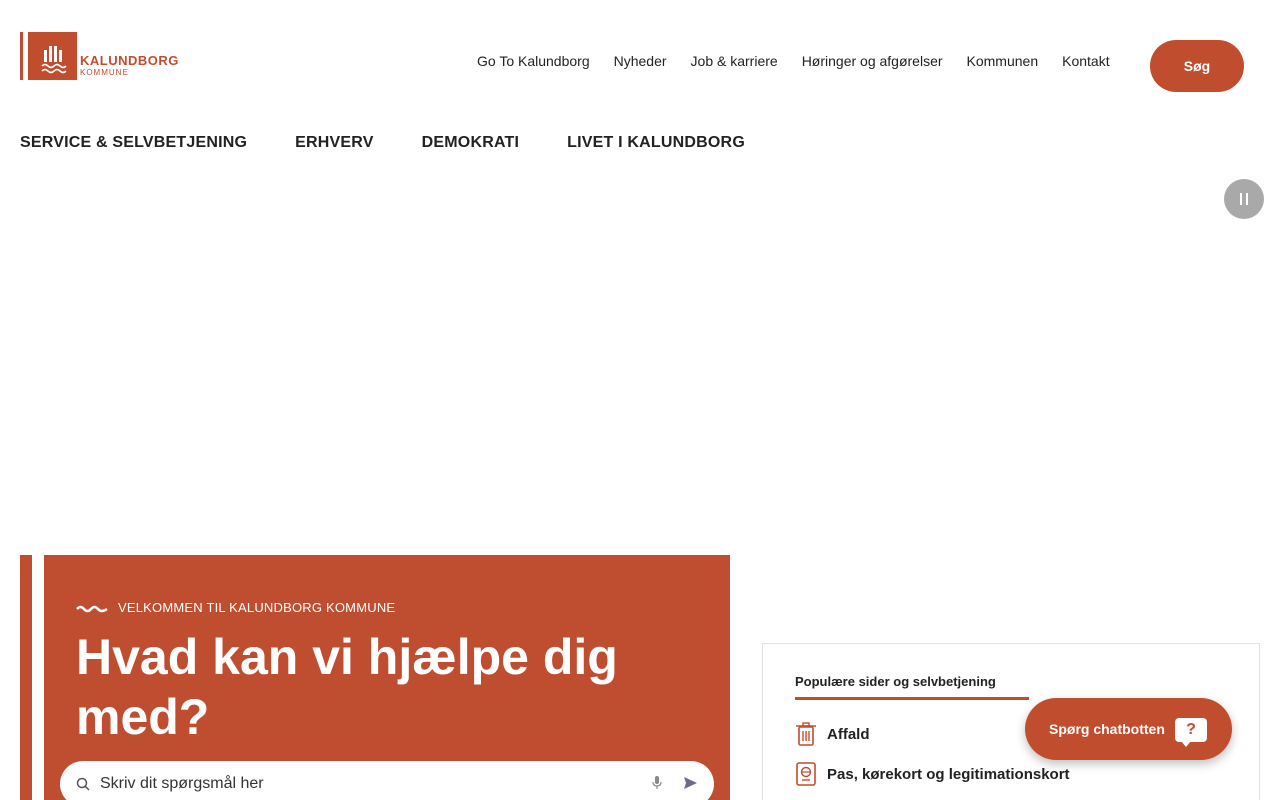 Image resolution: width=1280 pixels, height=800 pixels. What do you see at coordinates (640, 61) in the screenshot?
I see `topnav-nyheder: Nyheder` at bounding box center [640, 61].